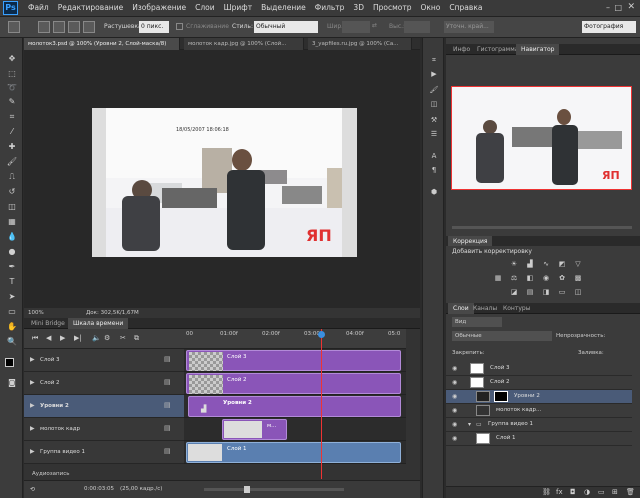  Describe the element at coordinates (36, 313) in the screenshot. I see `zoom-level: 100%` at that location.